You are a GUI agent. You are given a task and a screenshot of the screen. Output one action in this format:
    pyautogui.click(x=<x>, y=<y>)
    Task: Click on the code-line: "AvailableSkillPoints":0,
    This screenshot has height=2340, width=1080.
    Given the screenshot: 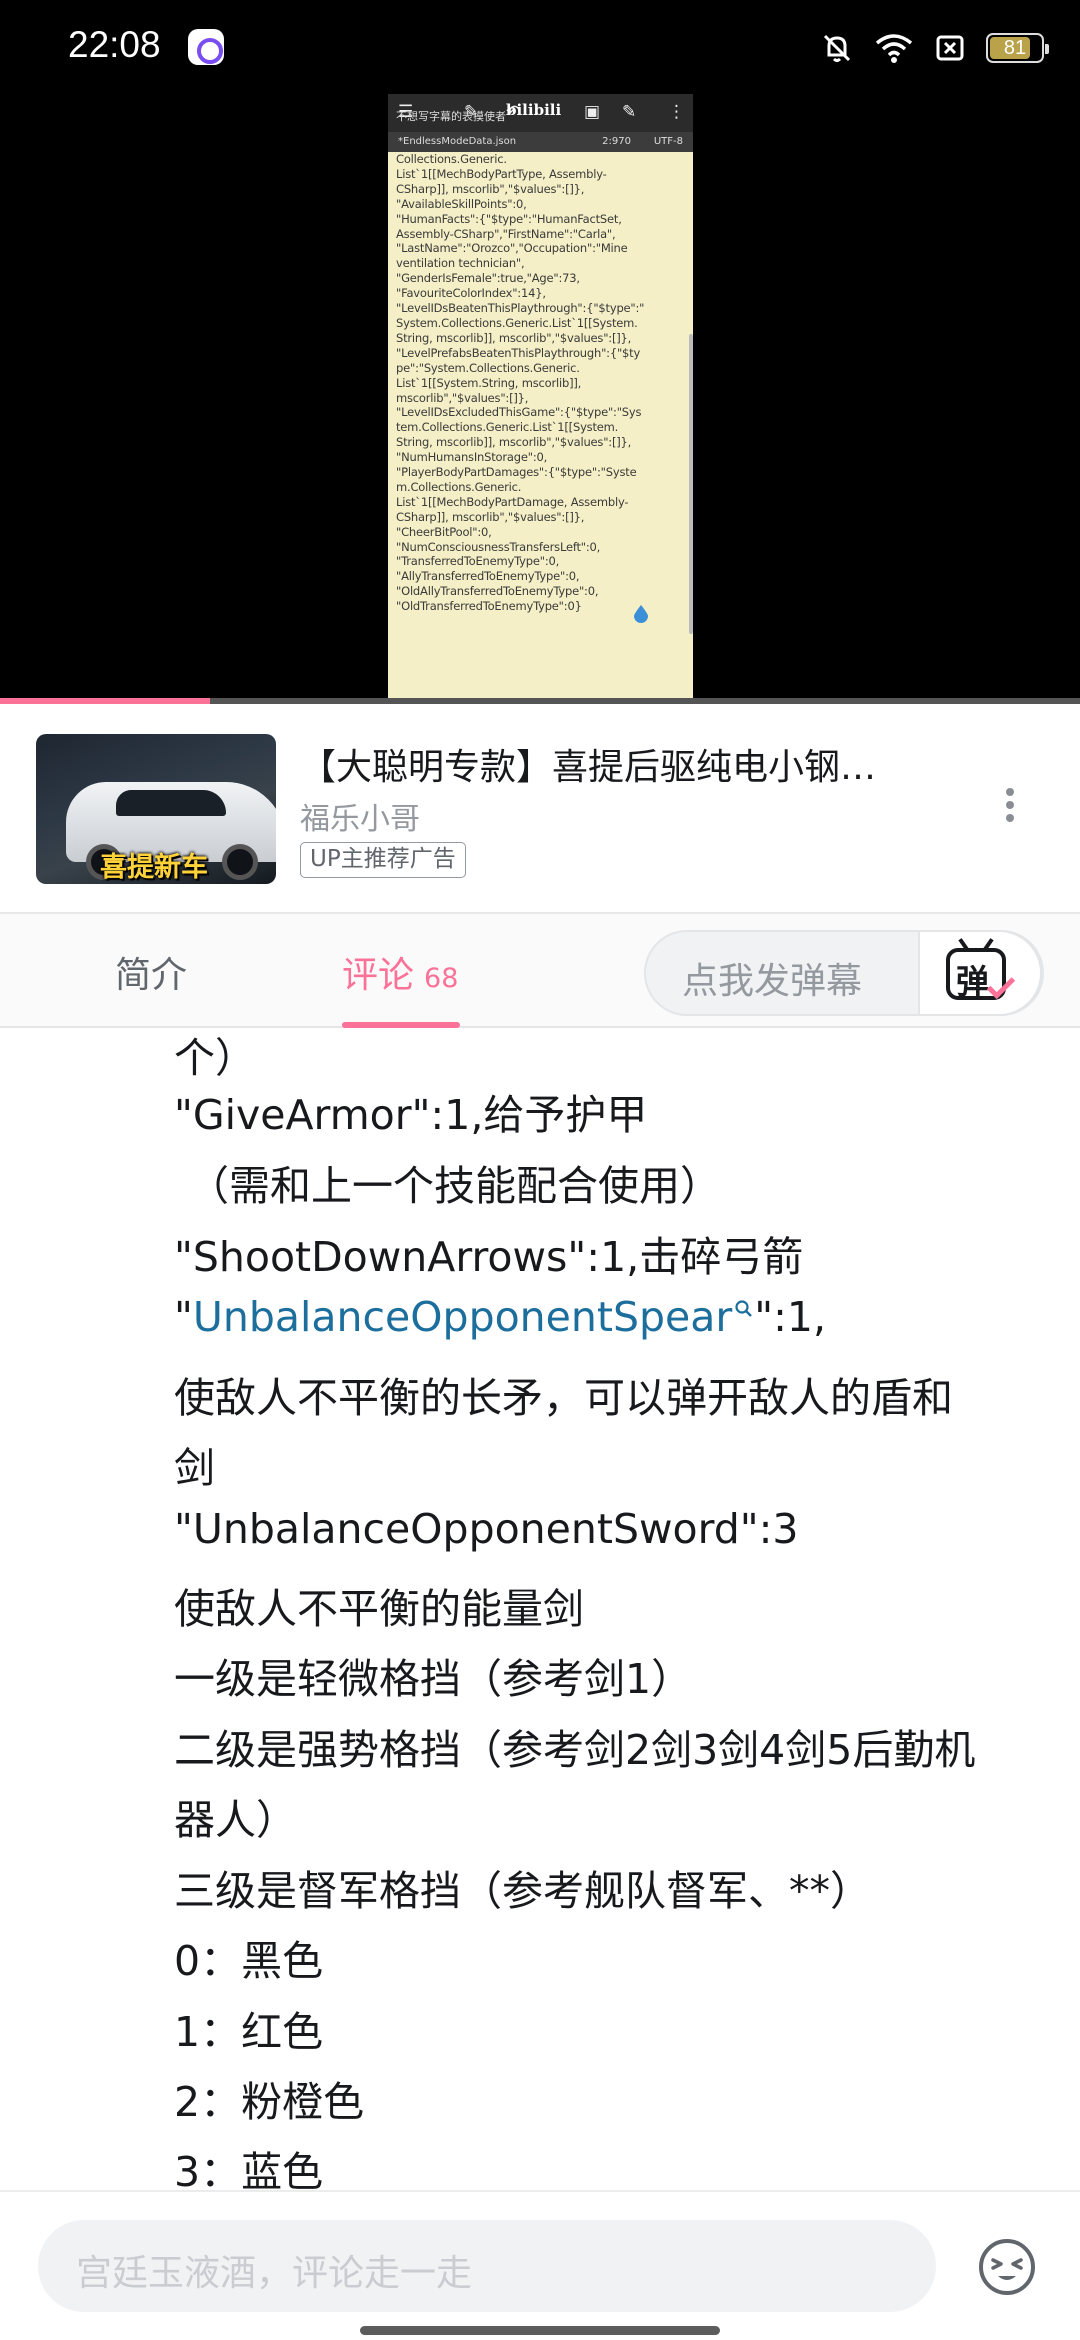 What is the action you would take?
    pyautogui.click(x=461, y=203)
    